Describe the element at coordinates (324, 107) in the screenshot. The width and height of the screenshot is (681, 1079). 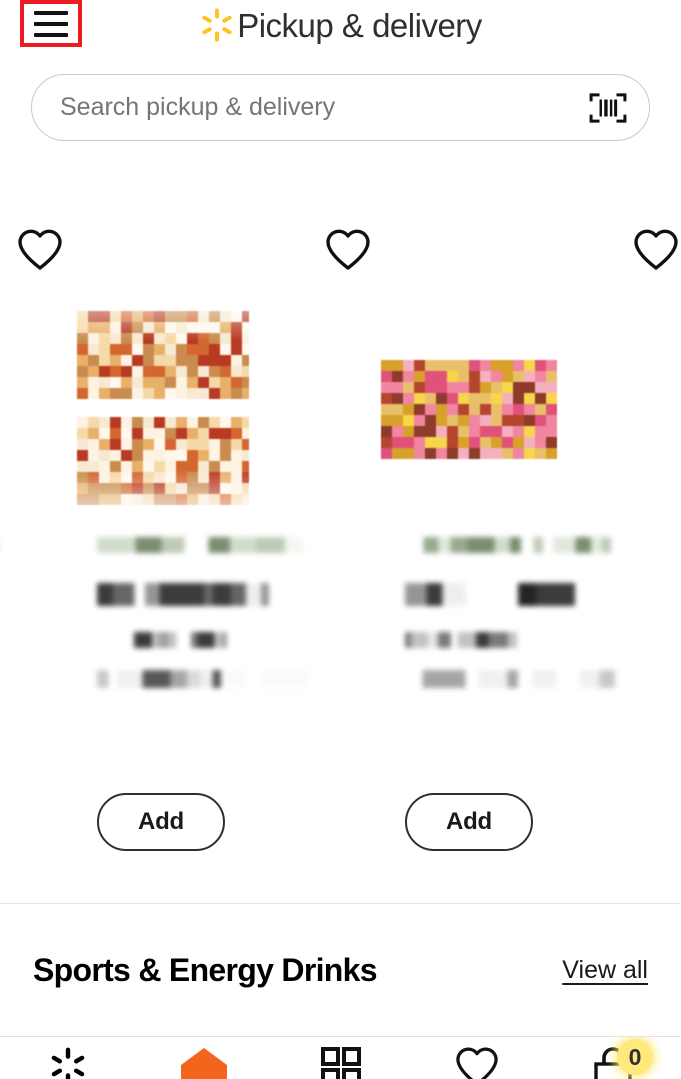
I see `search-input: Search pickup & delivery` at that location.